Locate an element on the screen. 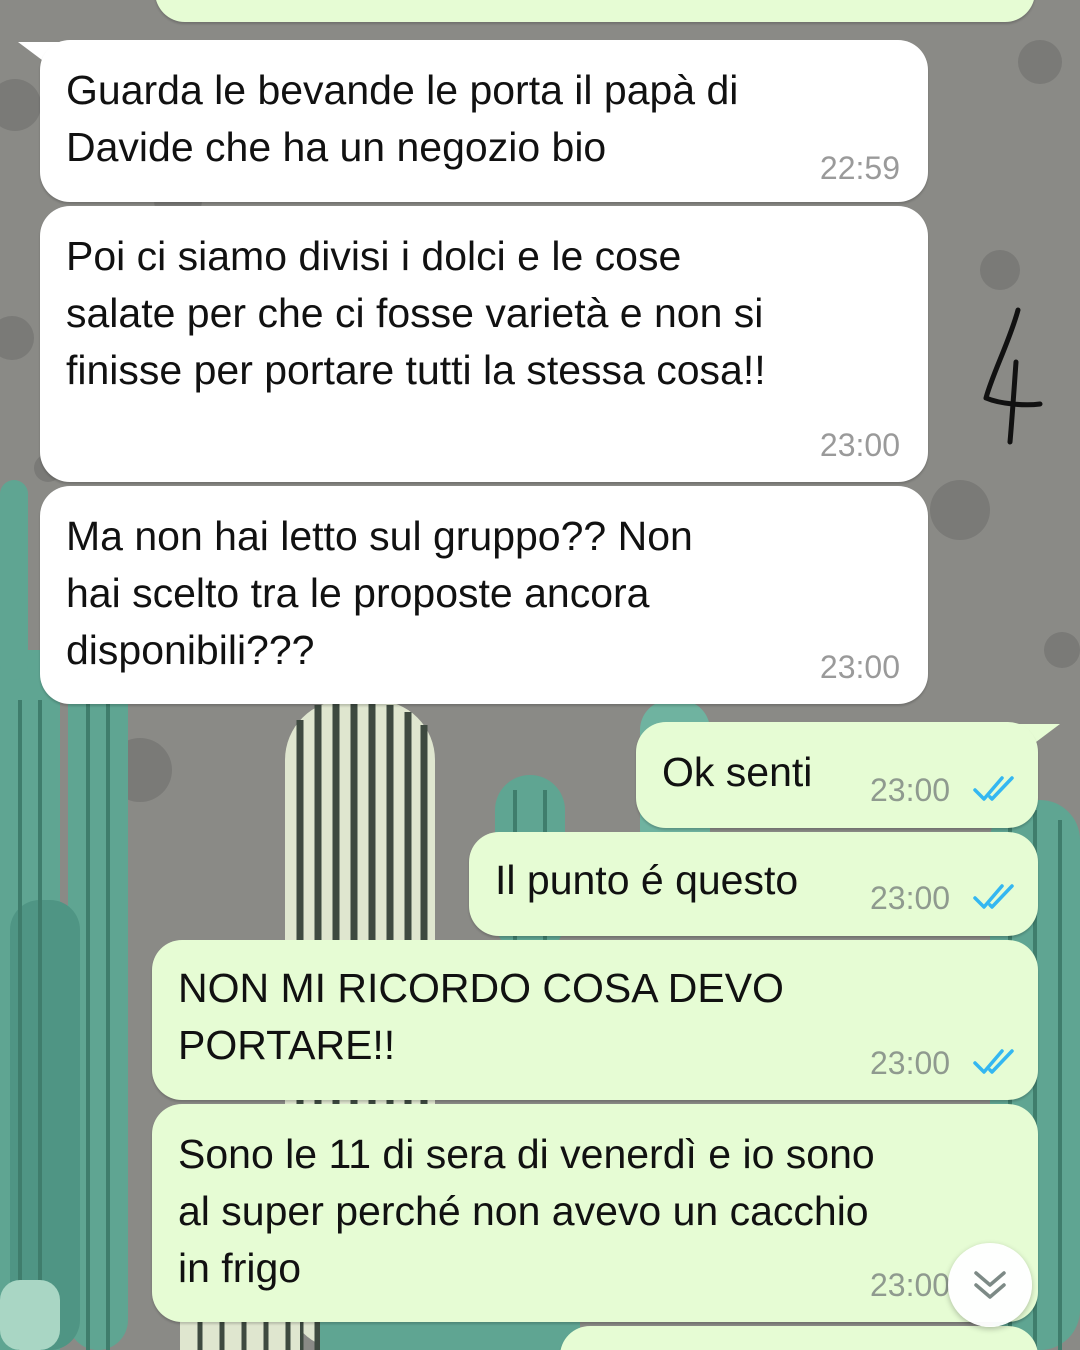 The image size is (1080, 1350). previous-message-bubble is located at coordinates (595, 11).